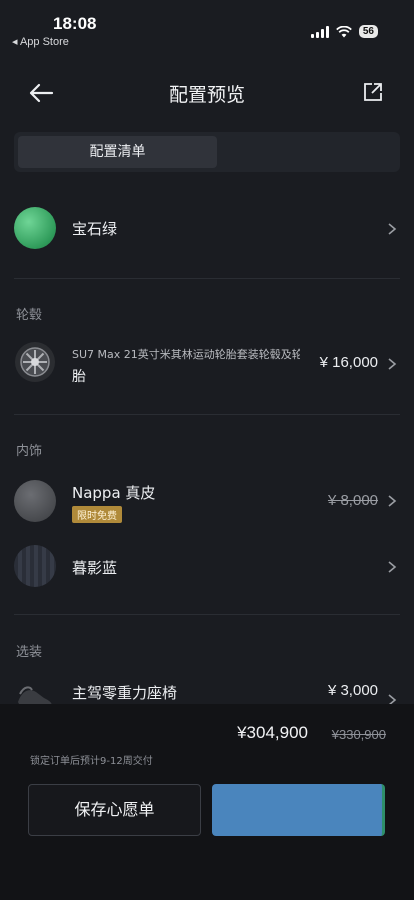 The width and height of the screenshot is (414, 900). Describe the element at coordinates (319, 31) in the screenshot. I see `cellular-signal-icon` at that location.